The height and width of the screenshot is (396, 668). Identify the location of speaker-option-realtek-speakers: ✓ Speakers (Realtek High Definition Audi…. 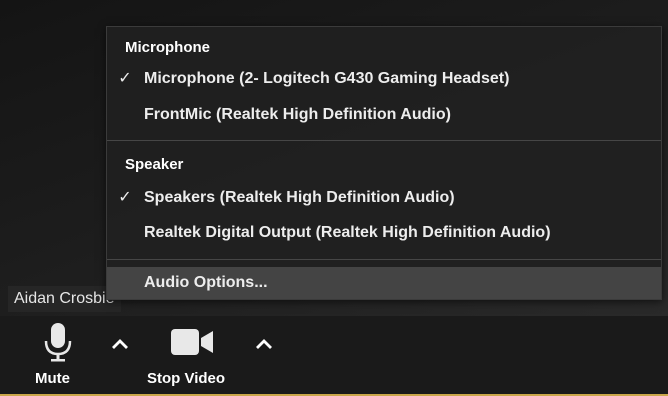
(384, 198).